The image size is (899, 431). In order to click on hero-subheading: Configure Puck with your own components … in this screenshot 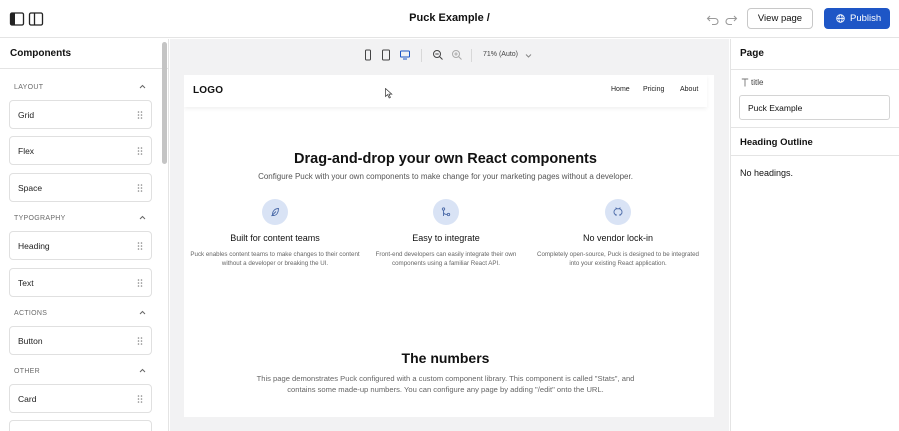, I will do `click(445, 176)`.